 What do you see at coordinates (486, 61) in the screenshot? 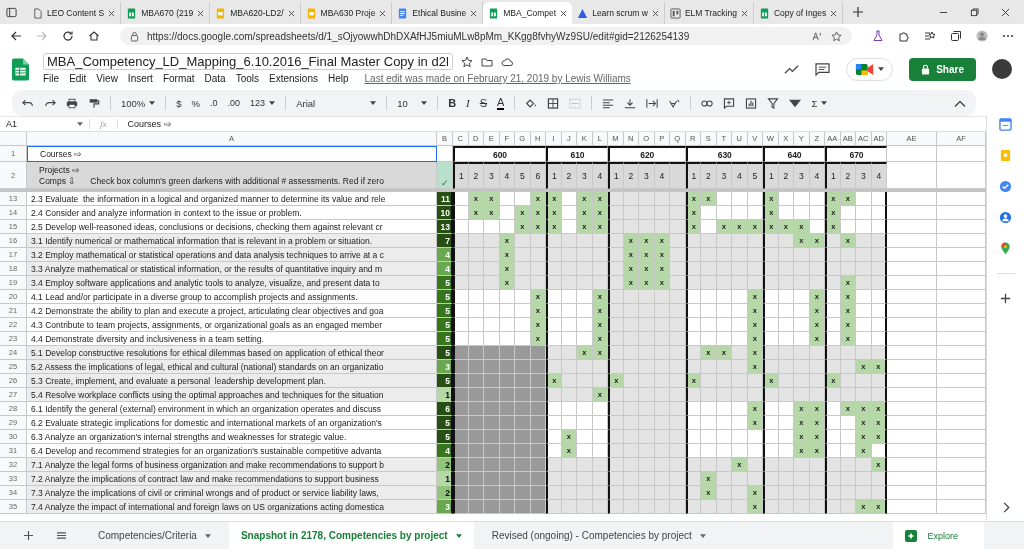
I see `move-folder-icon` at bounding box center [486, 61].